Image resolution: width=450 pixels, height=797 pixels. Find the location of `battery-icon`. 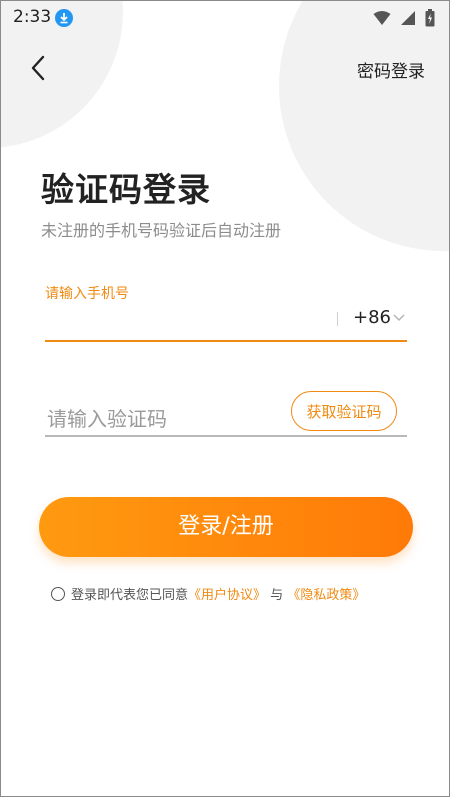

battery-icon is located at coordinates (430, 17).